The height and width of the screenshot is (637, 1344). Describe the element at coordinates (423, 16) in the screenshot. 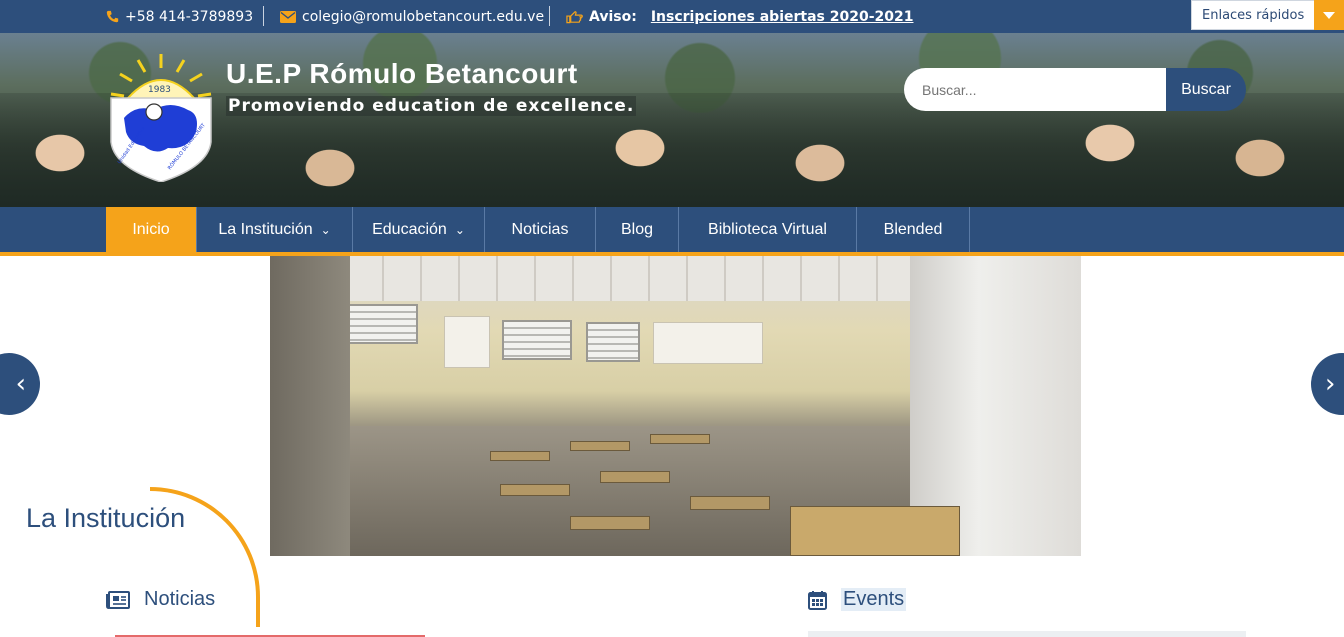

I see `email-address: colegio@romulobetancourt.edu.ve` at that location.